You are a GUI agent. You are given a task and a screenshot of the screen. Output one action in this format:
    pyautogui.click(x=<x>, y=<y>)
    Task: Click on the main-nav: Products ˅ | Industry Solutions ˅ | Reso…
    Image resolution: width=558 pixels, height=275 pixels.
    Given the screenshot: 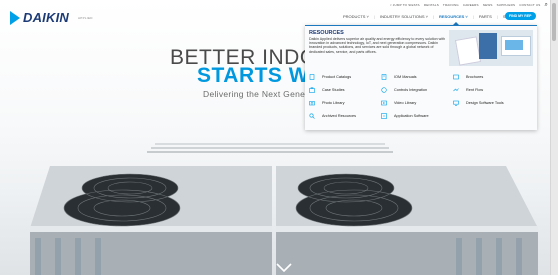 What is the action you would take?
    pyautogui.click(x=431, y=16)
    